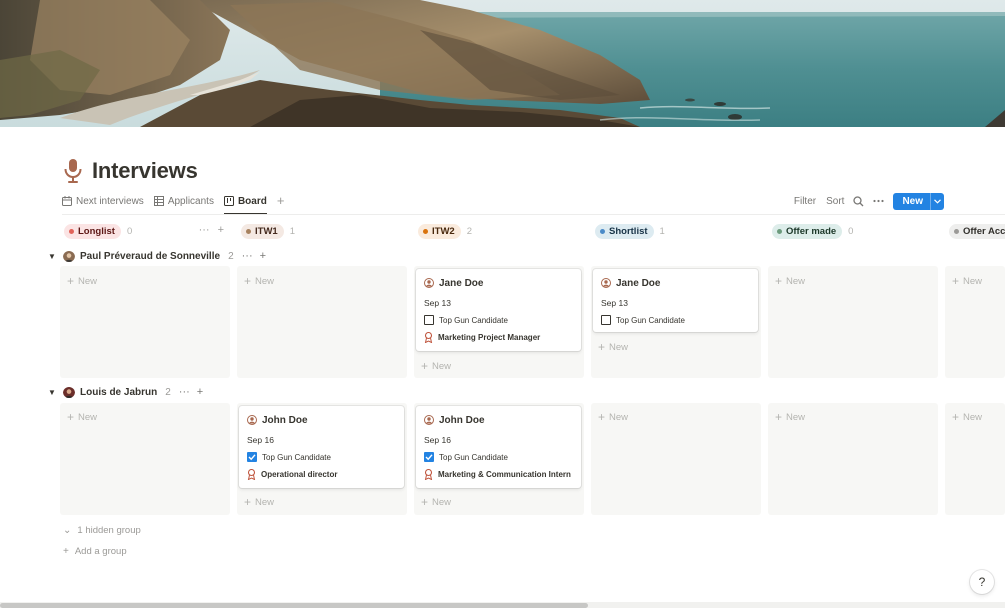 Image resolution: width=1005 pixels, height=608 pixels. Describe the element at coordinates (879, 201) in the screenshot. I see `more-icon` at that location.